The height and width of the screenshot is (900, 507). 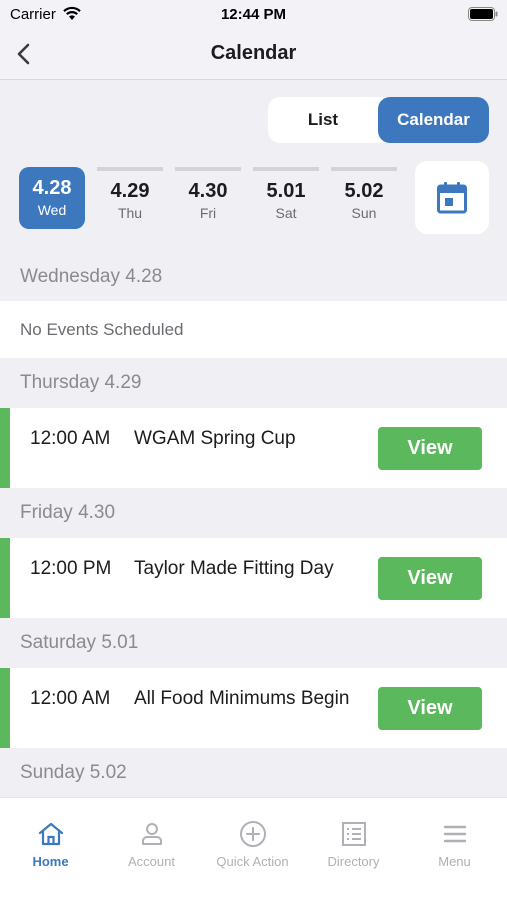 What do you see at coordinates (52, 210) in the screenshot?
I see `date-weekday: Wed` at bounding box center [52, 210].